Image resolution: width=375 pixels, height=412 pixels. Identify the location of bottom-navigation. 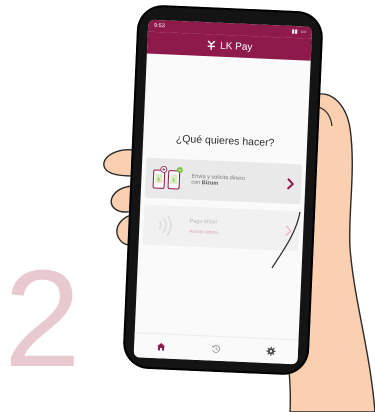
(216, 348).